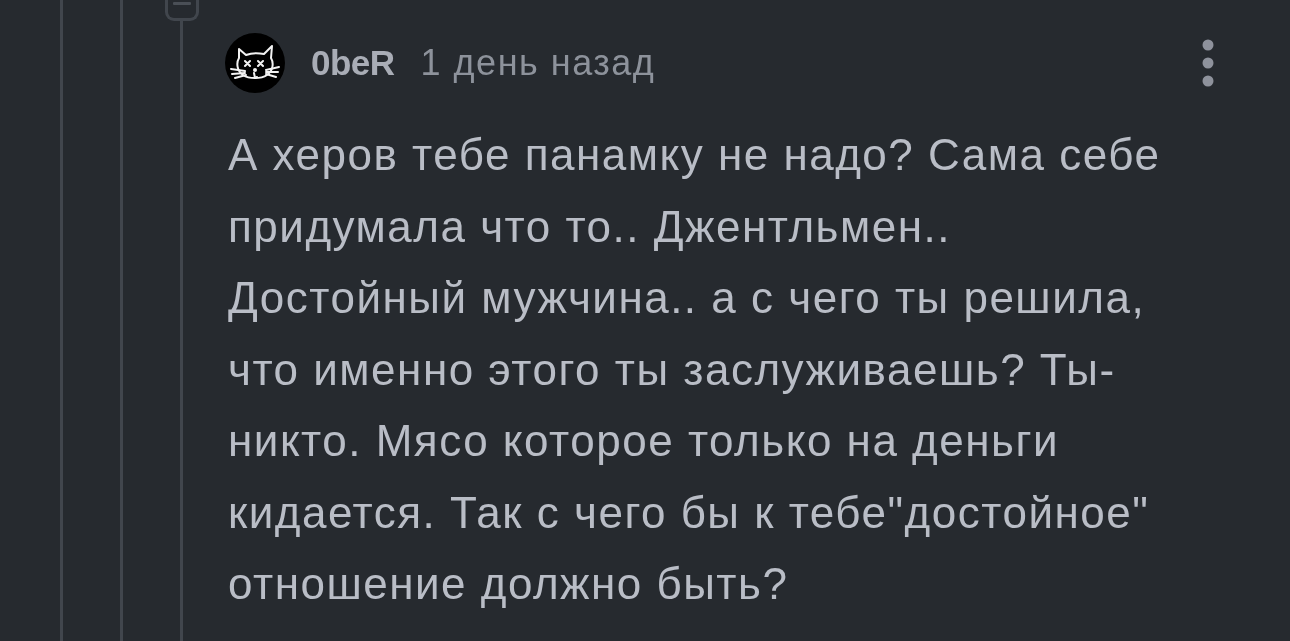 The image size is (1290, 641). What do you see at coordinates (255, 63) in the screenshot?
I see `cat-avatar-icon` at bounding box center [255, 63].